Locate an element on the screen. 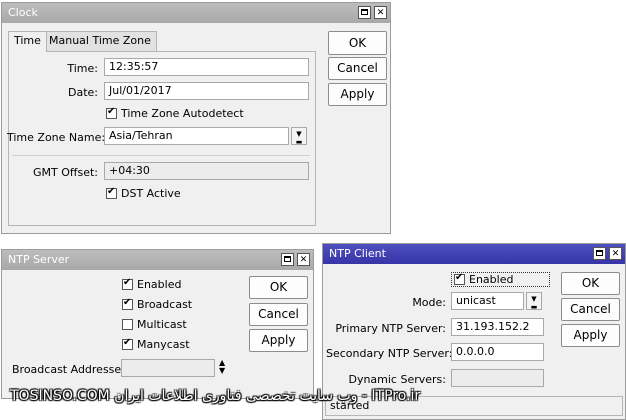  clock-title: Clock is located at coordinates (23, 12).